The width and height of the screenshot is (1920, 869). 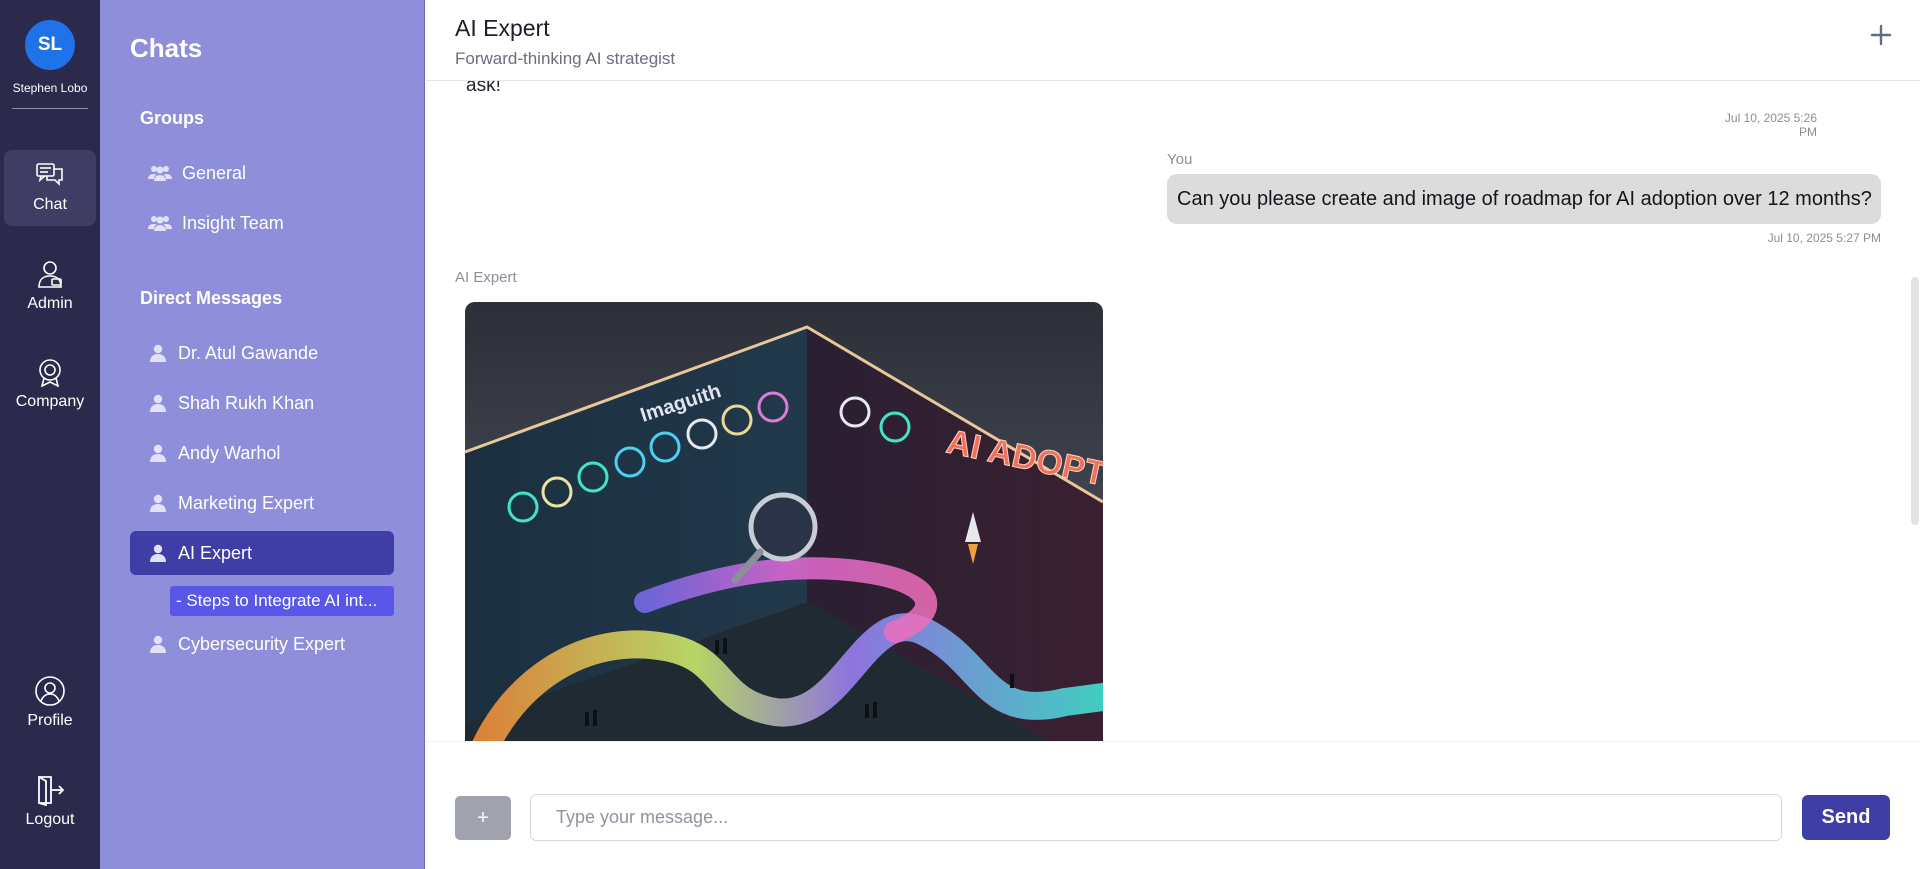 I want to click on admin-user-icon, so click(x=50, y=274).